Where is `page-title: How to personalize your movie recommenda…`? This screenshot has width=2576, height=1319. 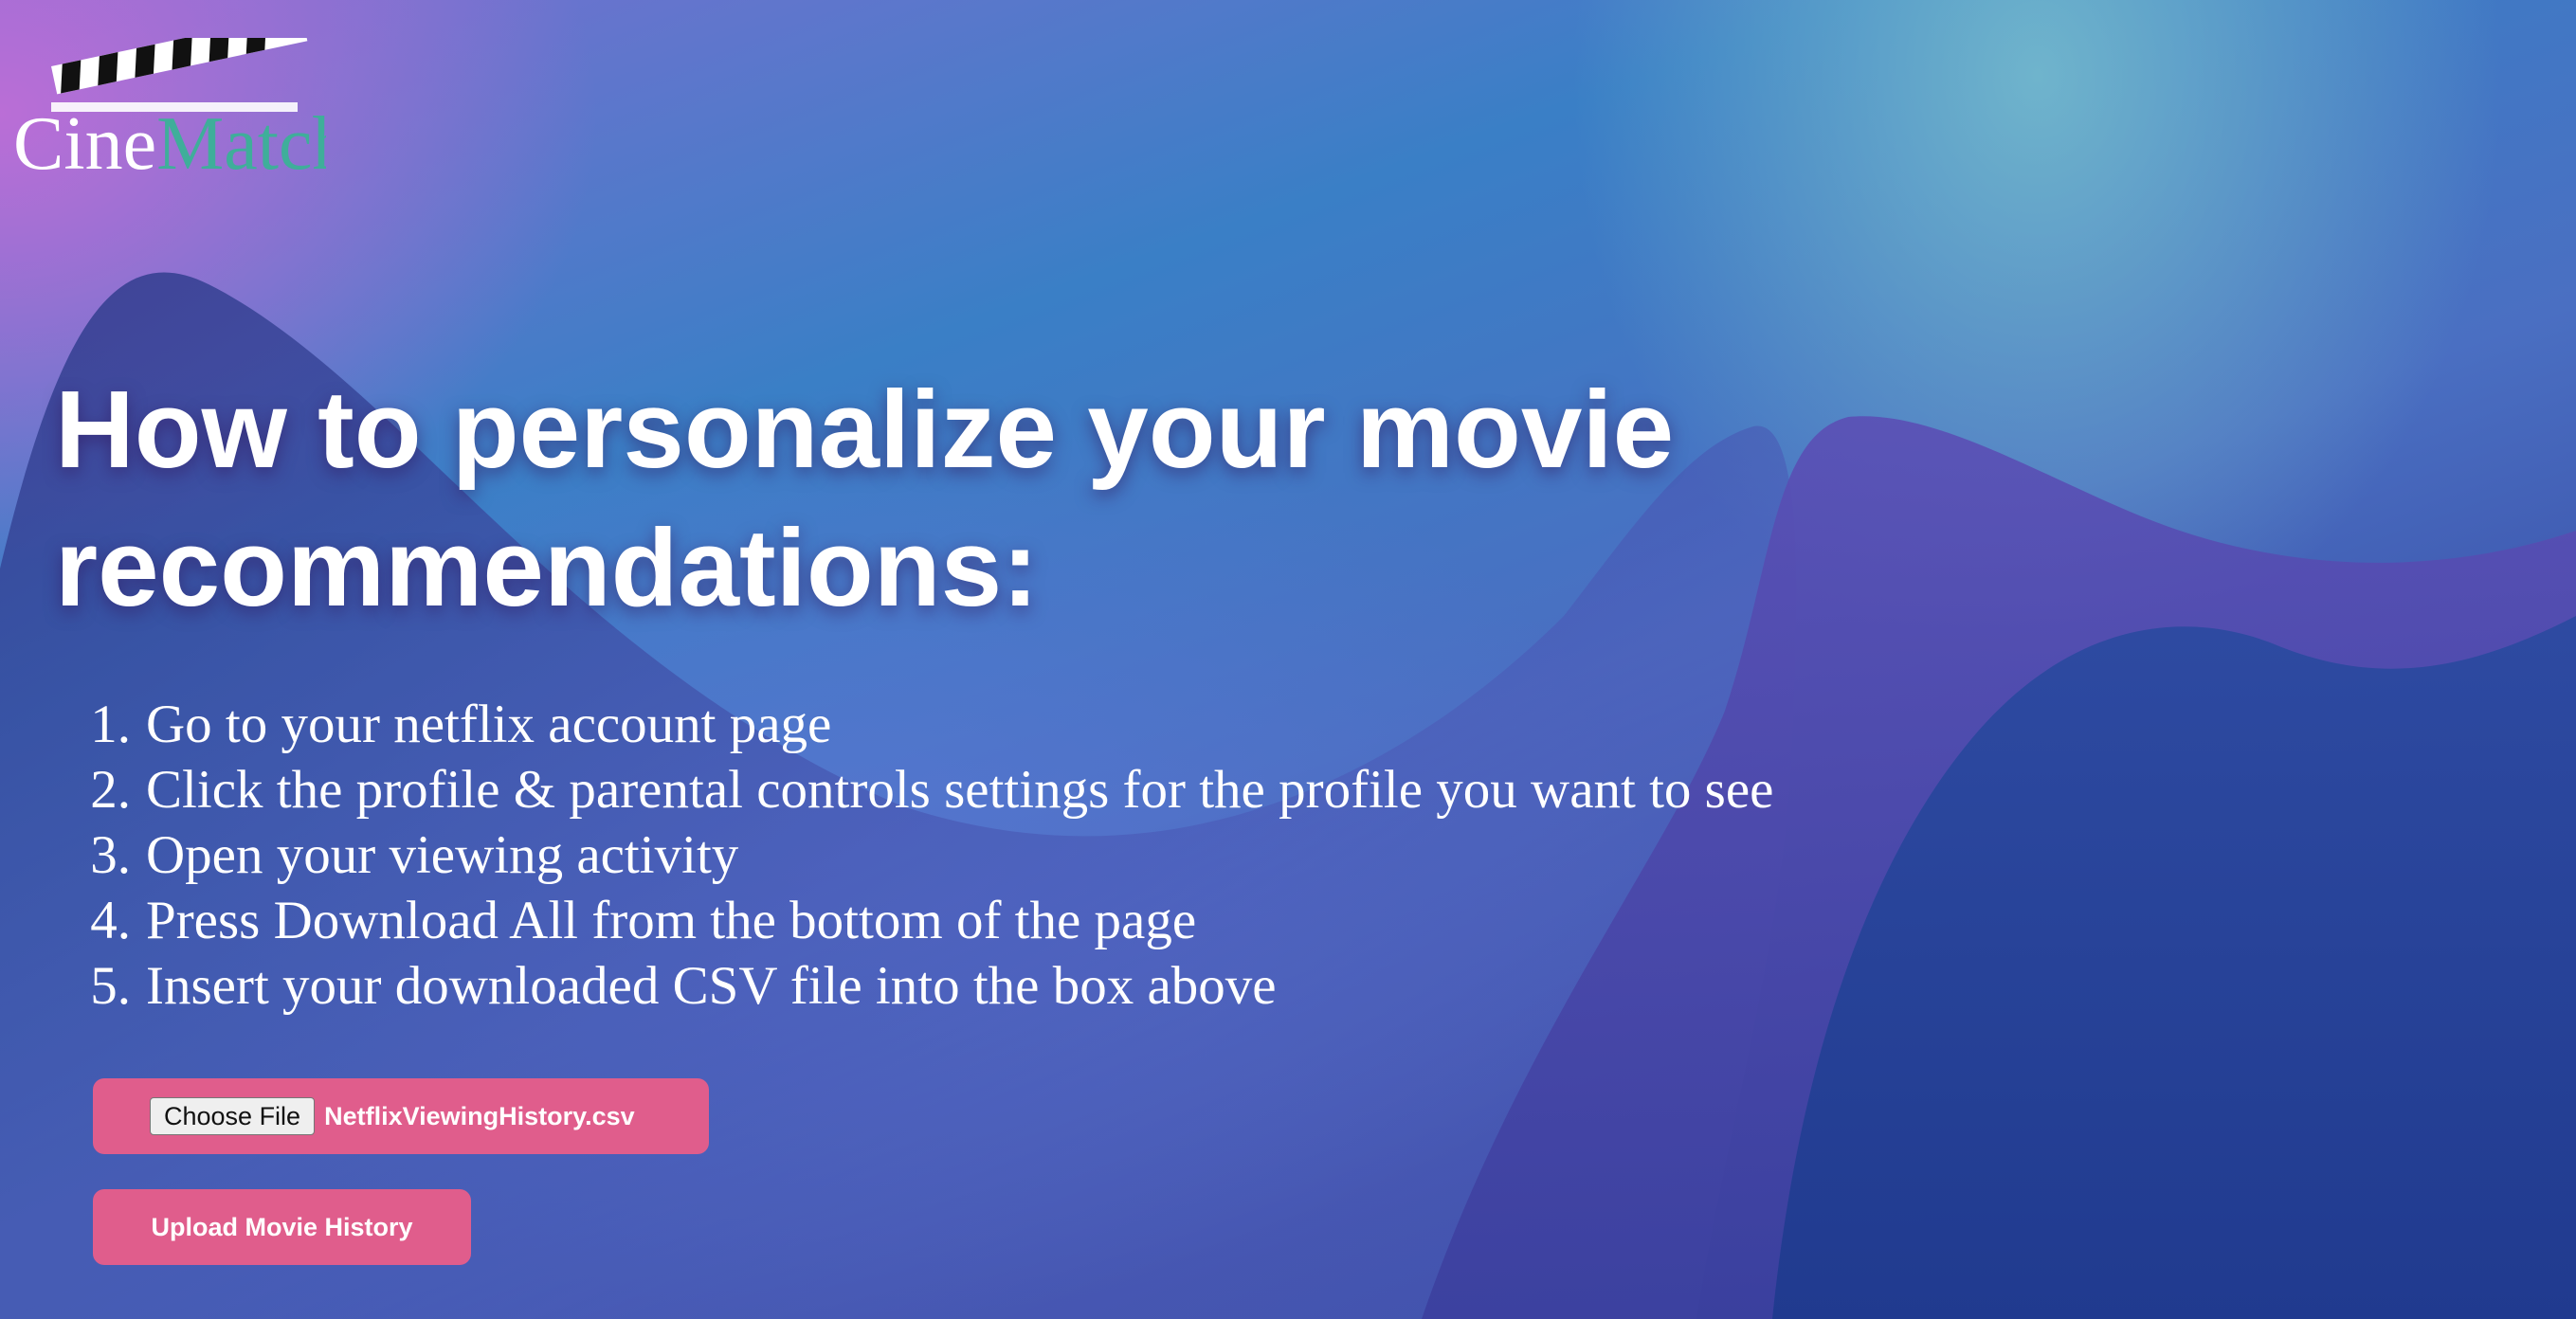 page-title: How to personalize your movie recommenda… is located at coordinates (865, 498).